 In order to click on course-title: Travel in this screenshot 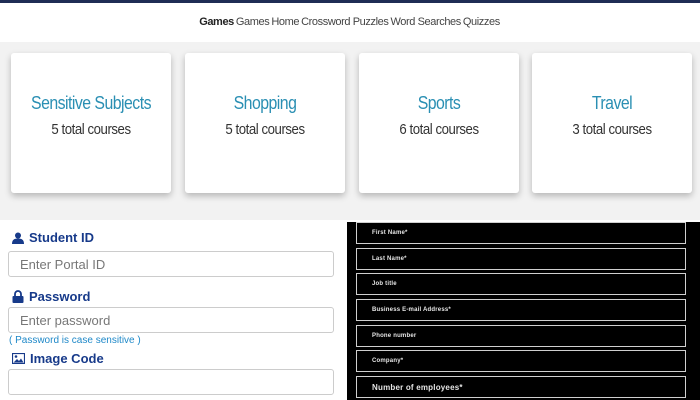, I will do `click(612, 103)`.